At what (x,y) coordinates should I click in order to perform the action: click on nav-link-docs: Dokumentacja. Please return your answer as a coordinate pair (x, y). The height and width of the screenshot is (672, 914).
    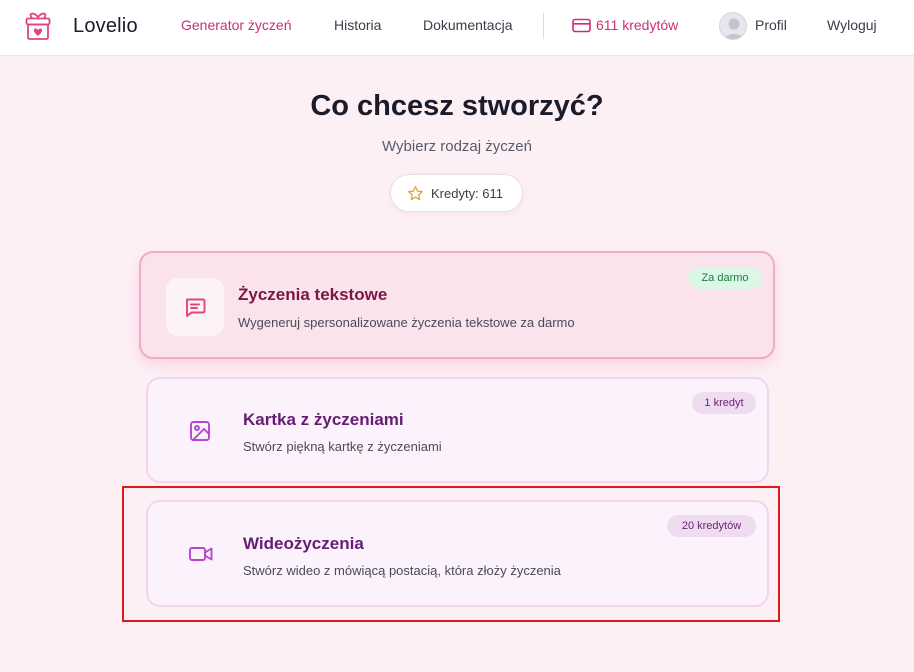
    Looking at the image, I should click on (468, 25).